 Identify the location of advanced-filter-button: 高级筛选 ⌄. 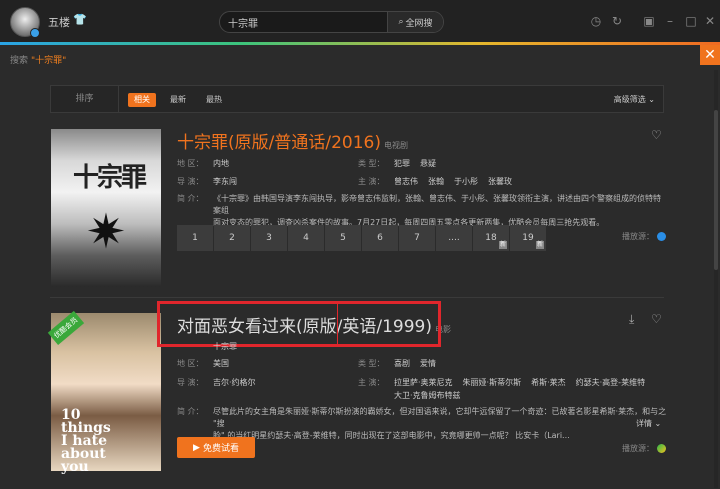
(634, 99).